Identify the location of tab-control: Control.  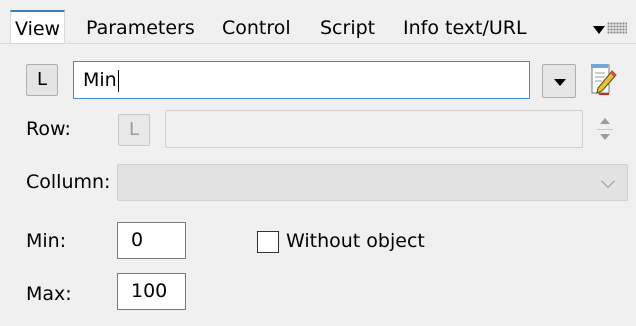
(256, 28).